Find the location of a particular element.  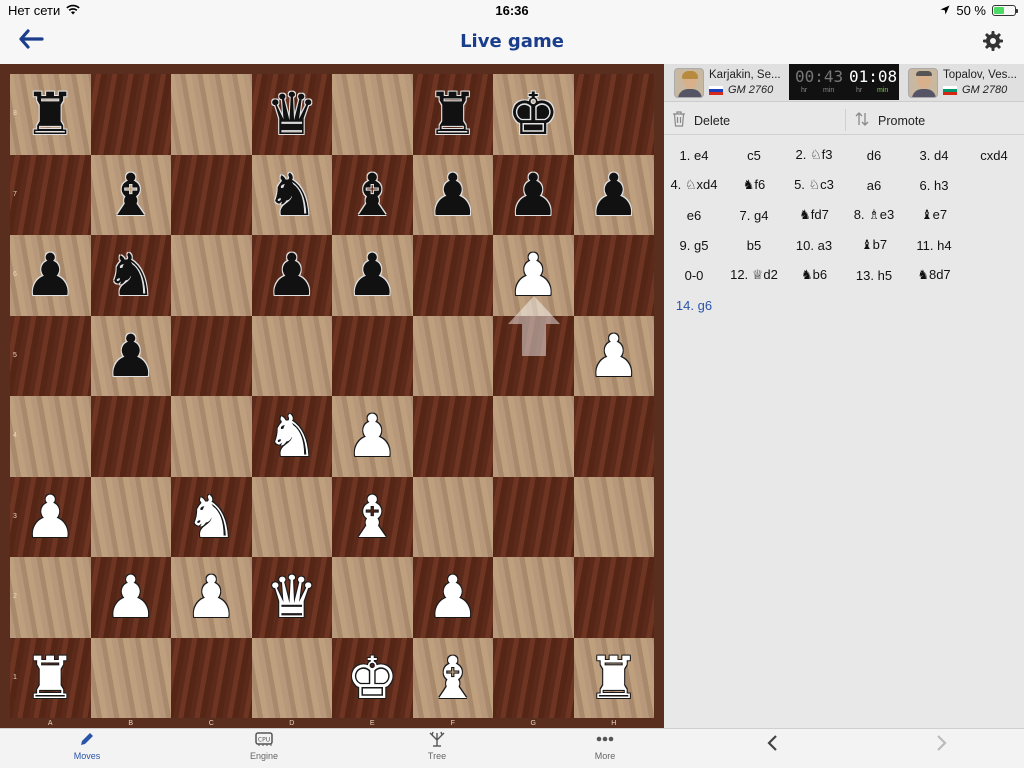

square-e8 is located at coordinates (372, 114).